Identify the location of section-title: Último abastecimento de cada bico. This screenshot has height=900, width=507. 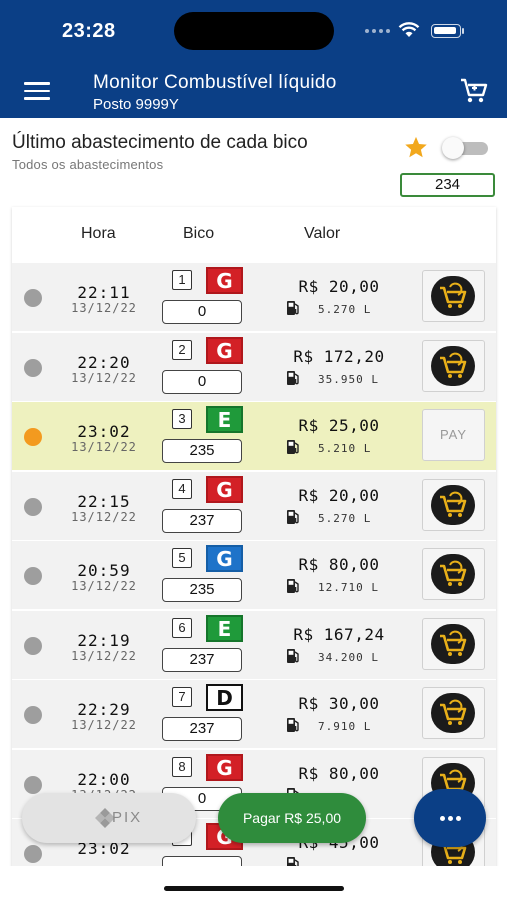
(160, 142).